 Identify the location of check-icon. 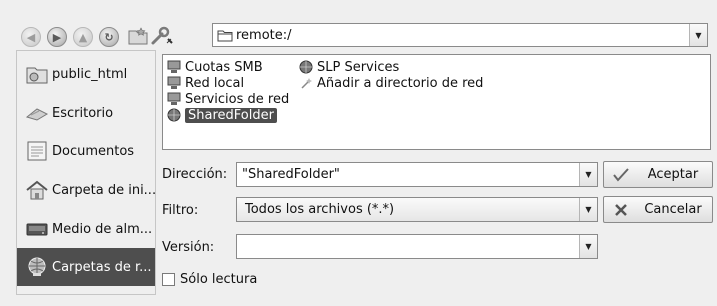
(621, 175).